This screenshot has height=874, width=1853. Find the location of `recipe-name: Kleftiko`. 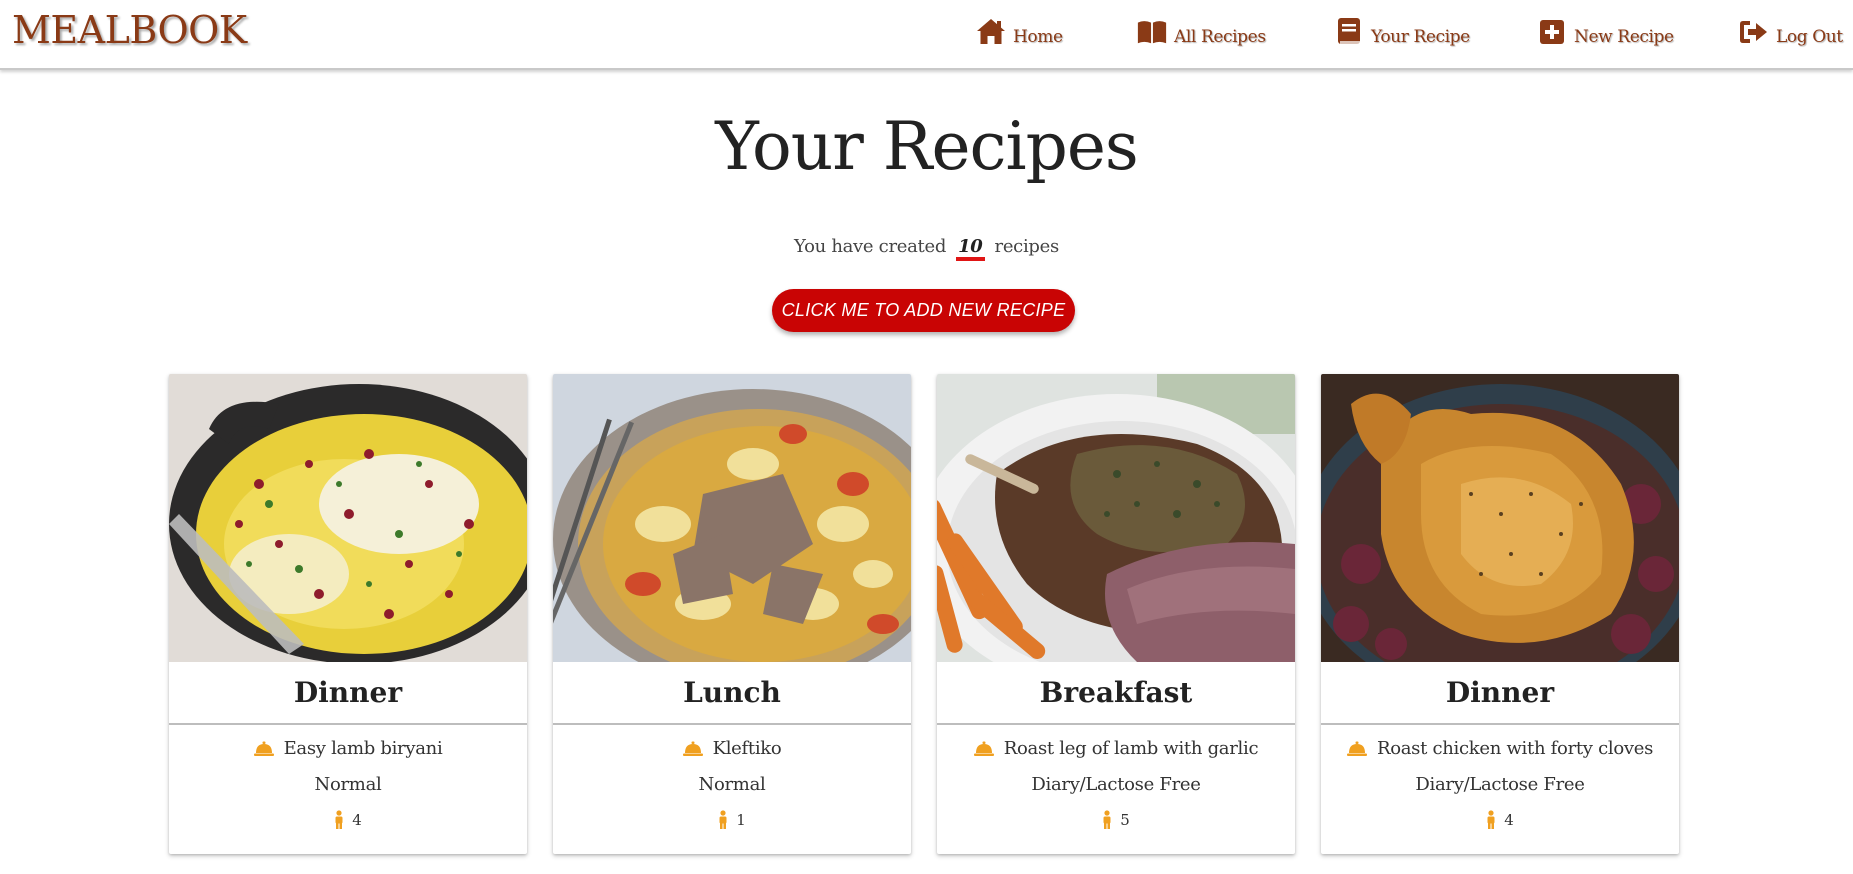

recipe-name: Kleftiko is located at coordinates (732, 748).